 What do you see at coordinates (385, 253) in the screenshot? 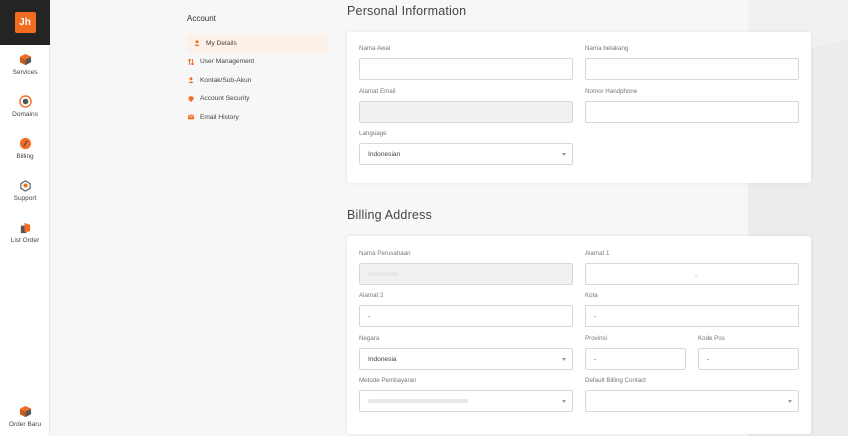
I see `company-label: Nama Perusahaan` at bounding box center [385, 253].